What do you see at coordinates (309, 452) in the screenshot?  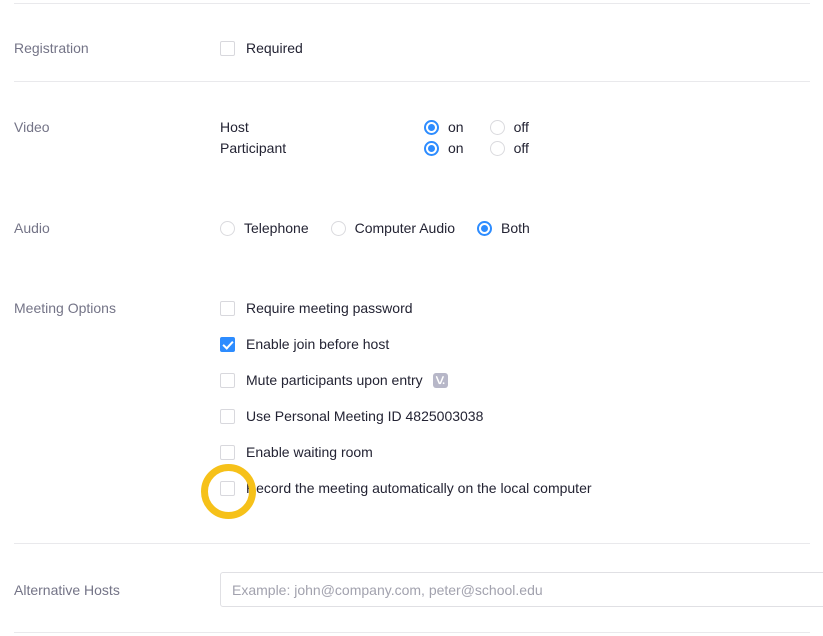 I see `enable-waiting-room-label: Enable waiting room` at bounding box center [309, 452].